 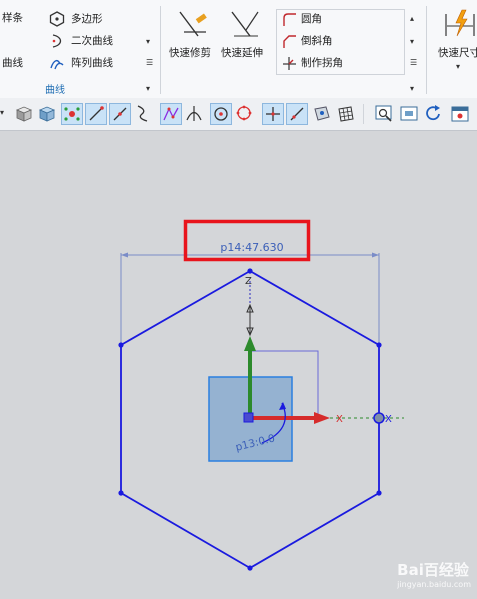 I want to click on toolbar-dropdown-arrow: ▾, so click(x=2, y=112).